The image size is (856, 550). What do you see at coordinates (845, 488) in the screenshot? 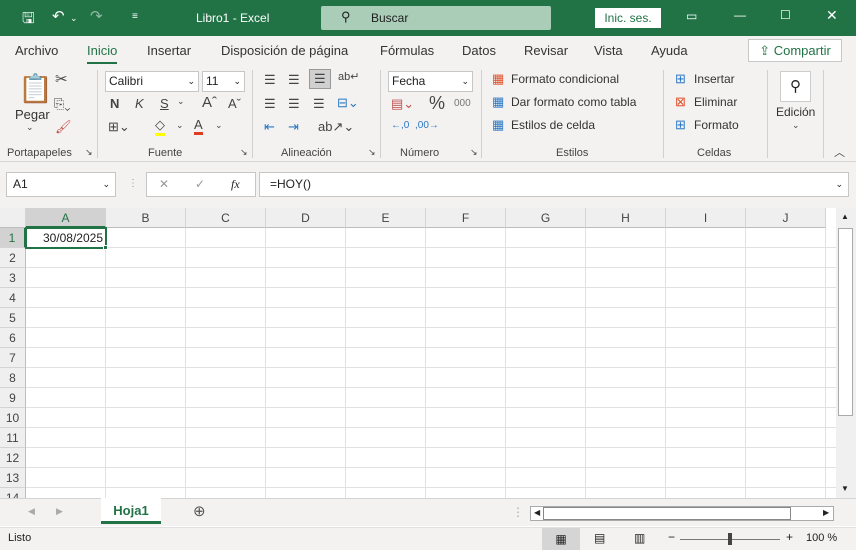
I see `scroll-down-icon: ▼` at bounding box center [845, 488].